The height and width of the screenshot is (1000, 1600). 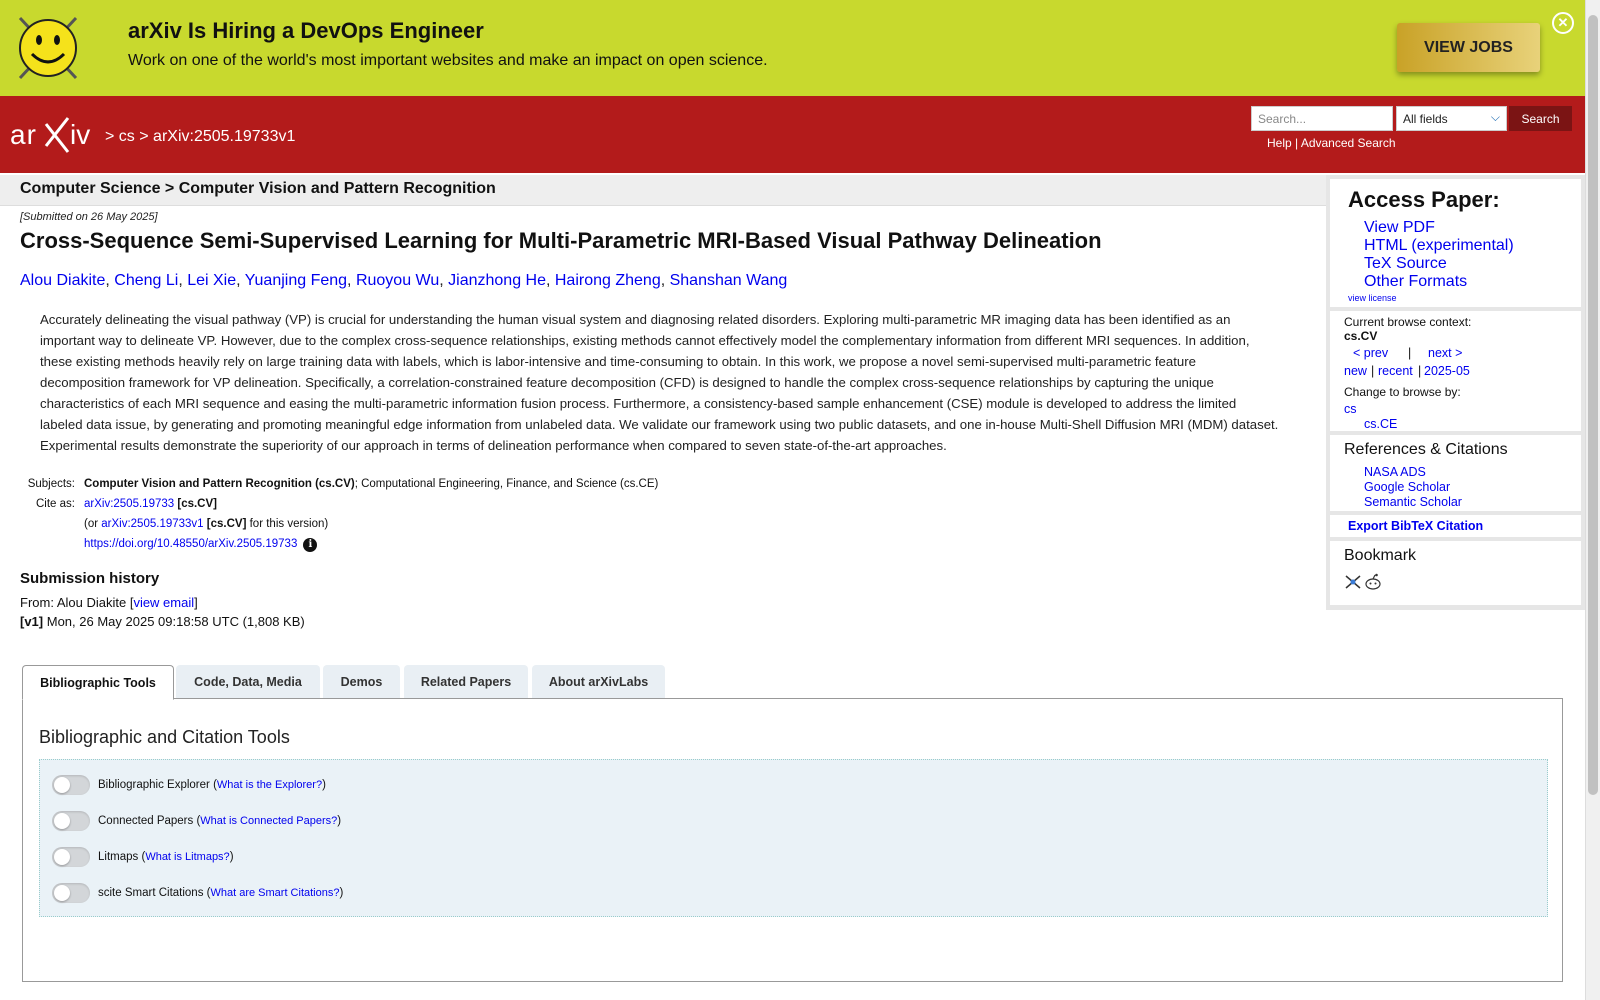 I want to click on scrollbar-thumb, so click(x=1593, y=405).